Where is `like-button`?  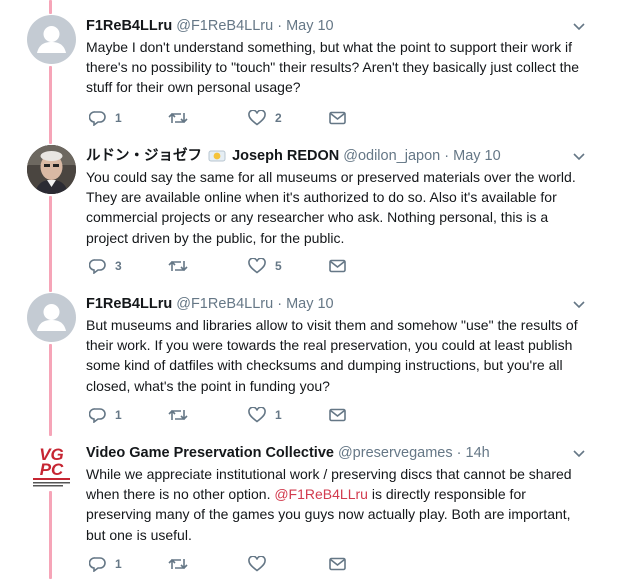
like-button is located at coordinates (261, 564).